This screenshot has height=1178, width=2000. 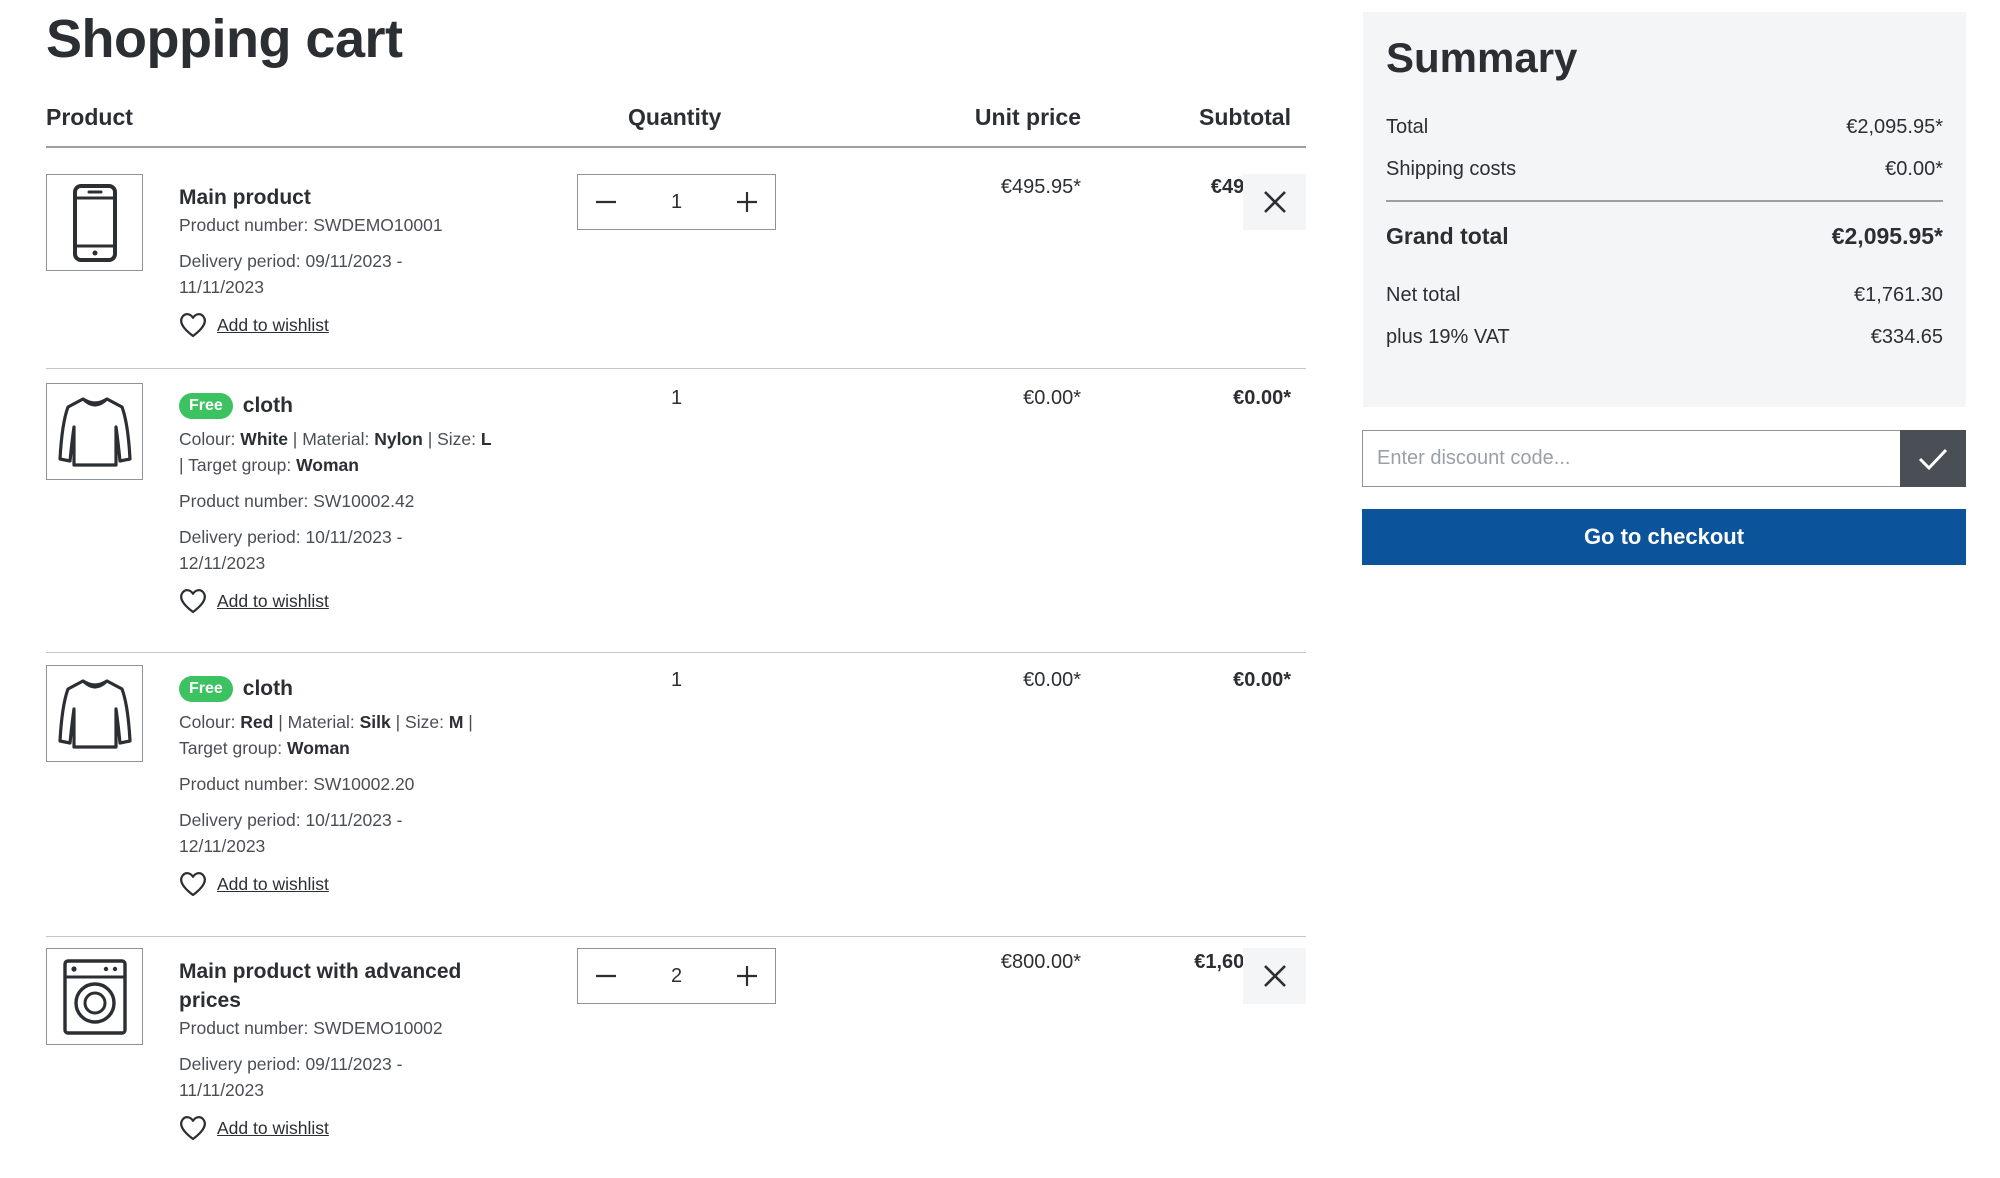 I want to click on discount-code-form, so click(x=1664, y=458).